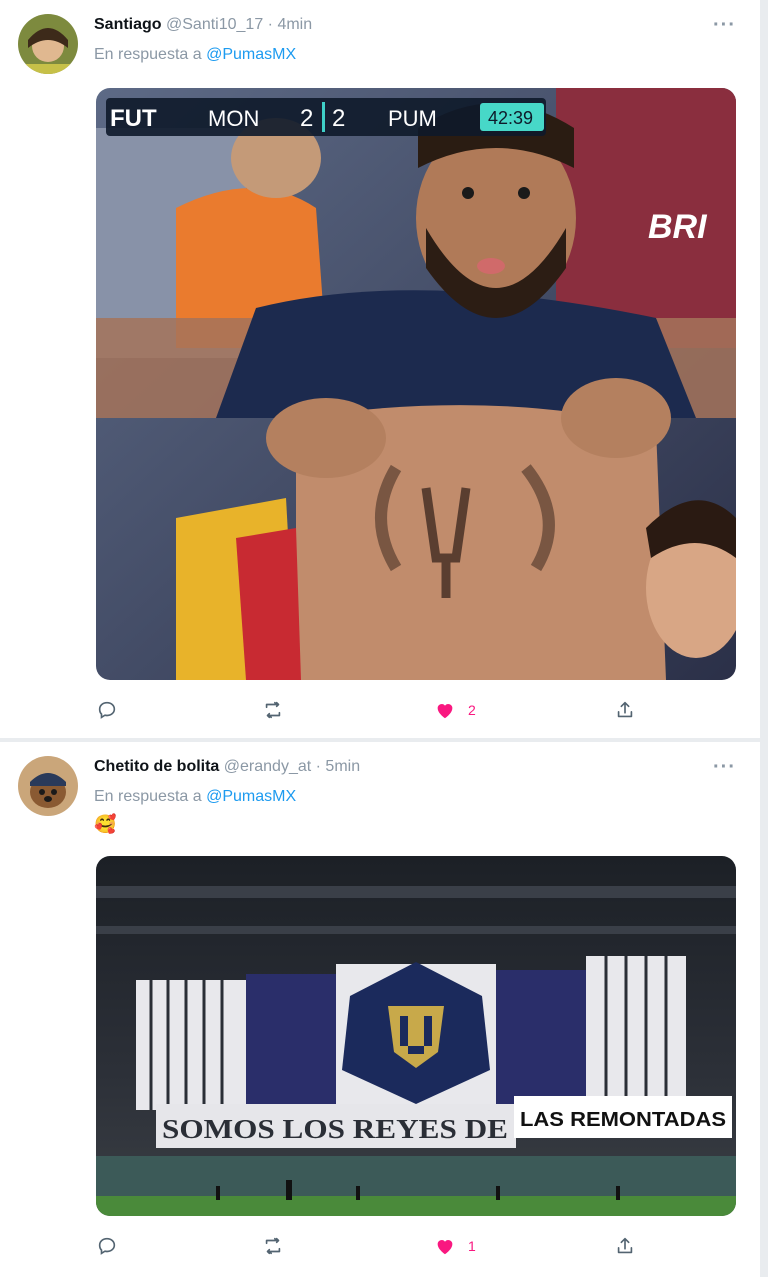  I want to click on match-clock: 42:39, so click(510, 118).